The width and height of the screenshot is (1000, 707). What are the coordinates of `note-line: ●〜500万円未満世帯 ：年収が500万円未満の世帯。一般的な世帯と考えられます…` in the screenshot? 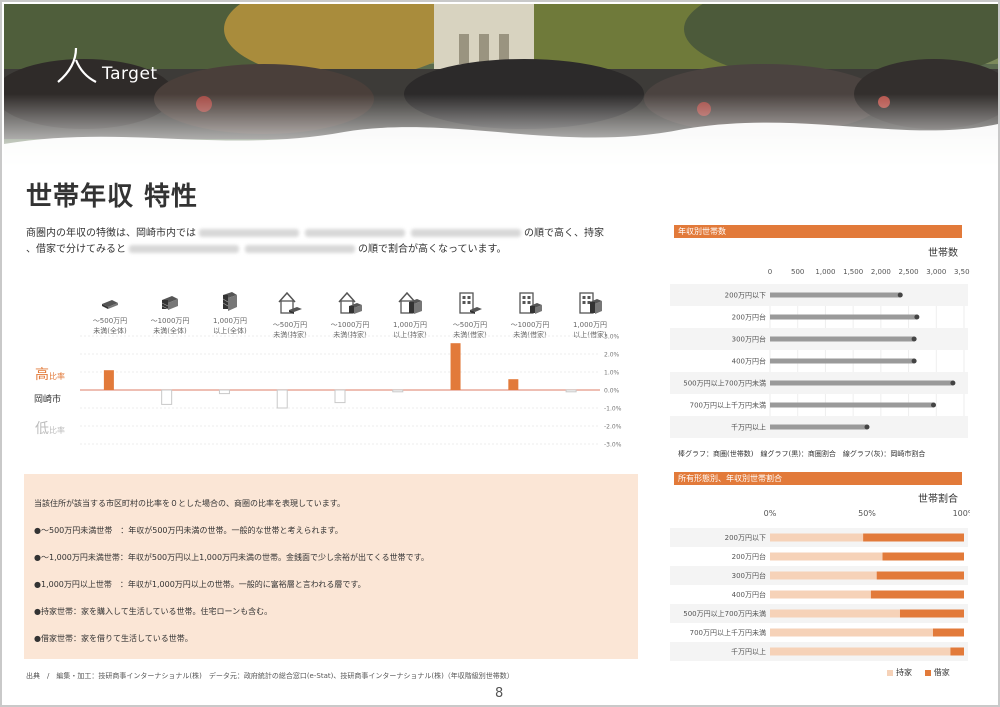 It's located at (188, 530).